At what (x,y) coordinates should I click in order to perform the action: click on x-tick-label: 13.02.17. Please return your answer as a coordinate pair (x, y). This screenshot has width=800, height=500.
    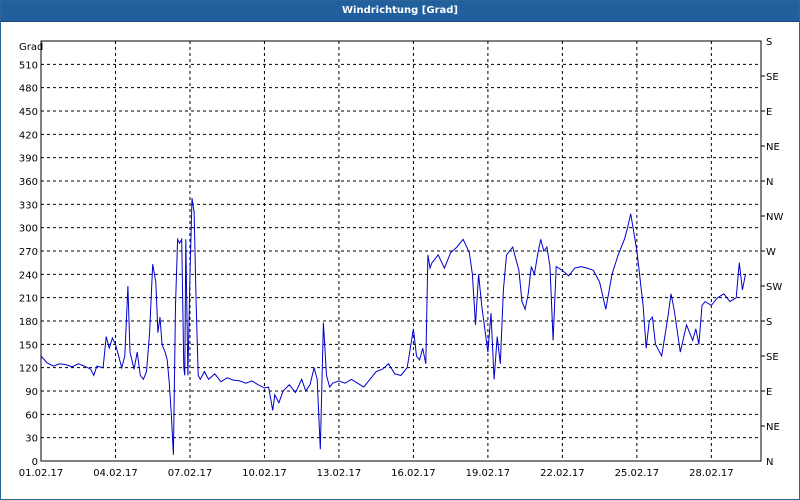
    Looking at the image, I should click on (339, 473).